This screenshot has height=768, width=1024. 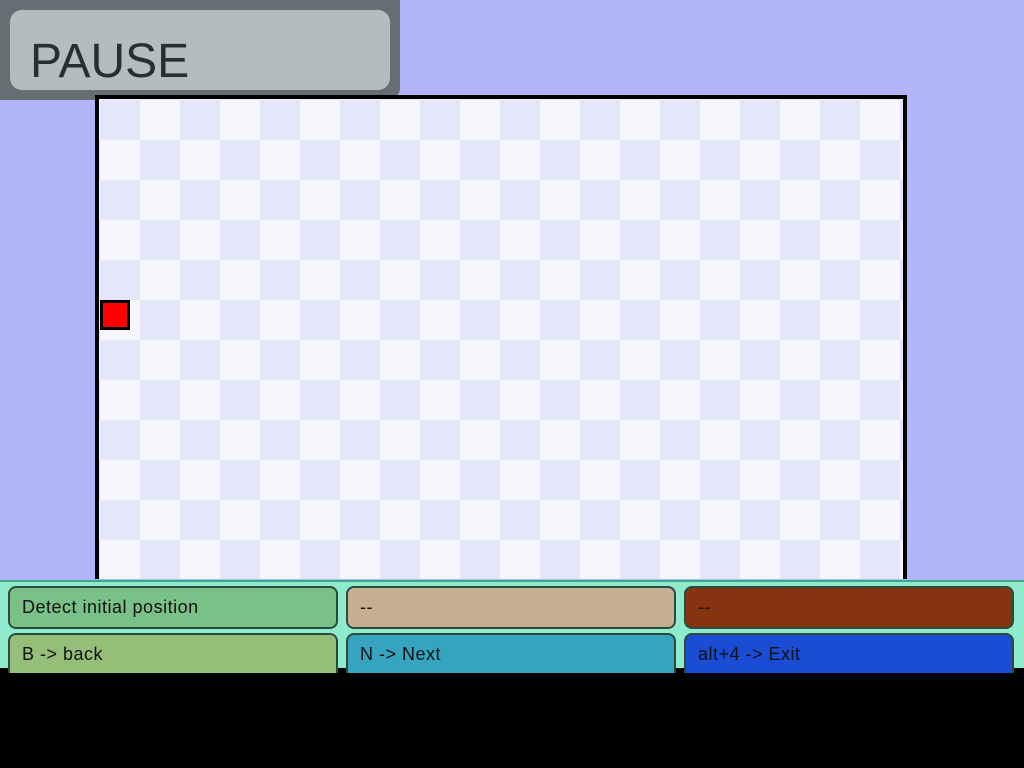 I want to click on pause-panel: PAUSE, so click(x=200, y=50).